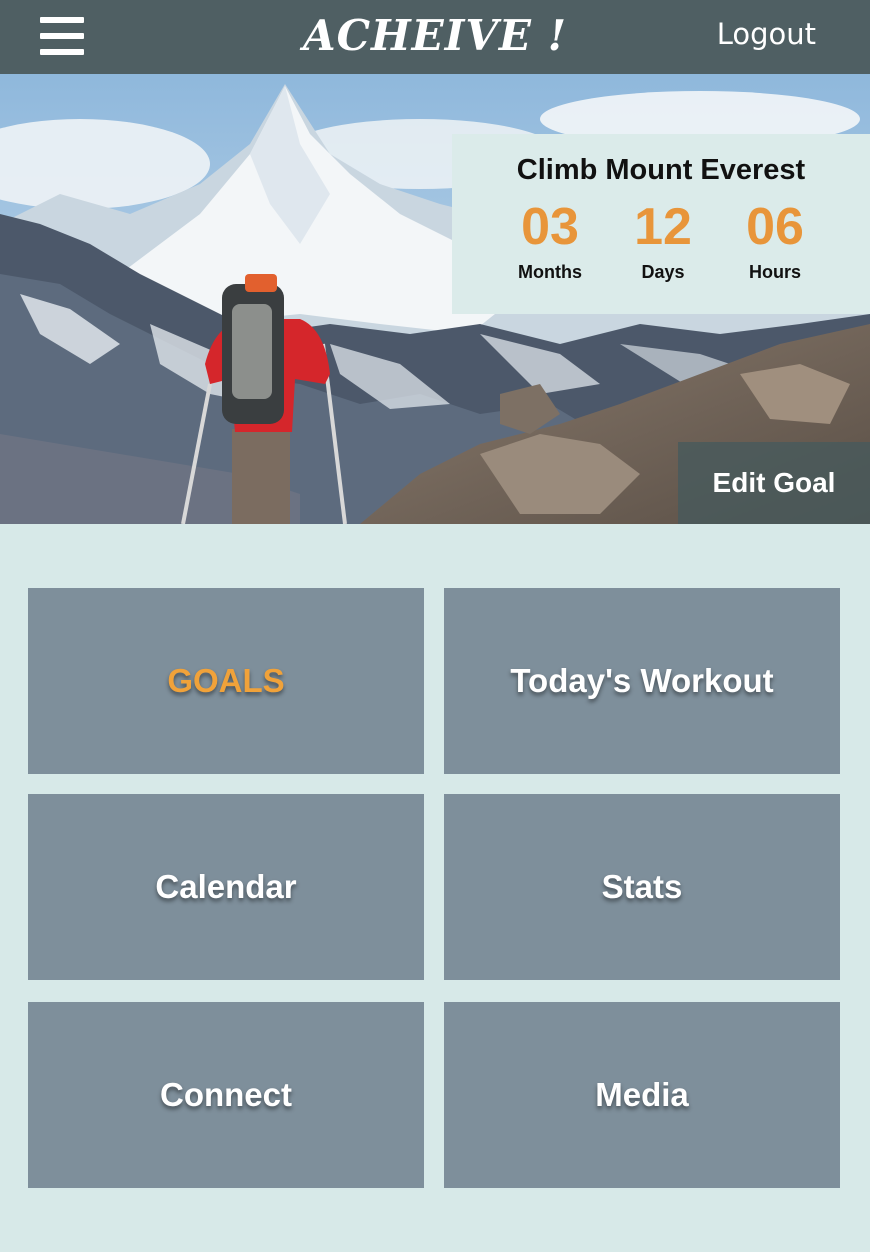 Image resolution: width=870 pixels, height=1252 pixels. Describe the element at coordinates (642, 681) in the screenshot. I see `tile-todays-workout: Today's Workout` at that location.